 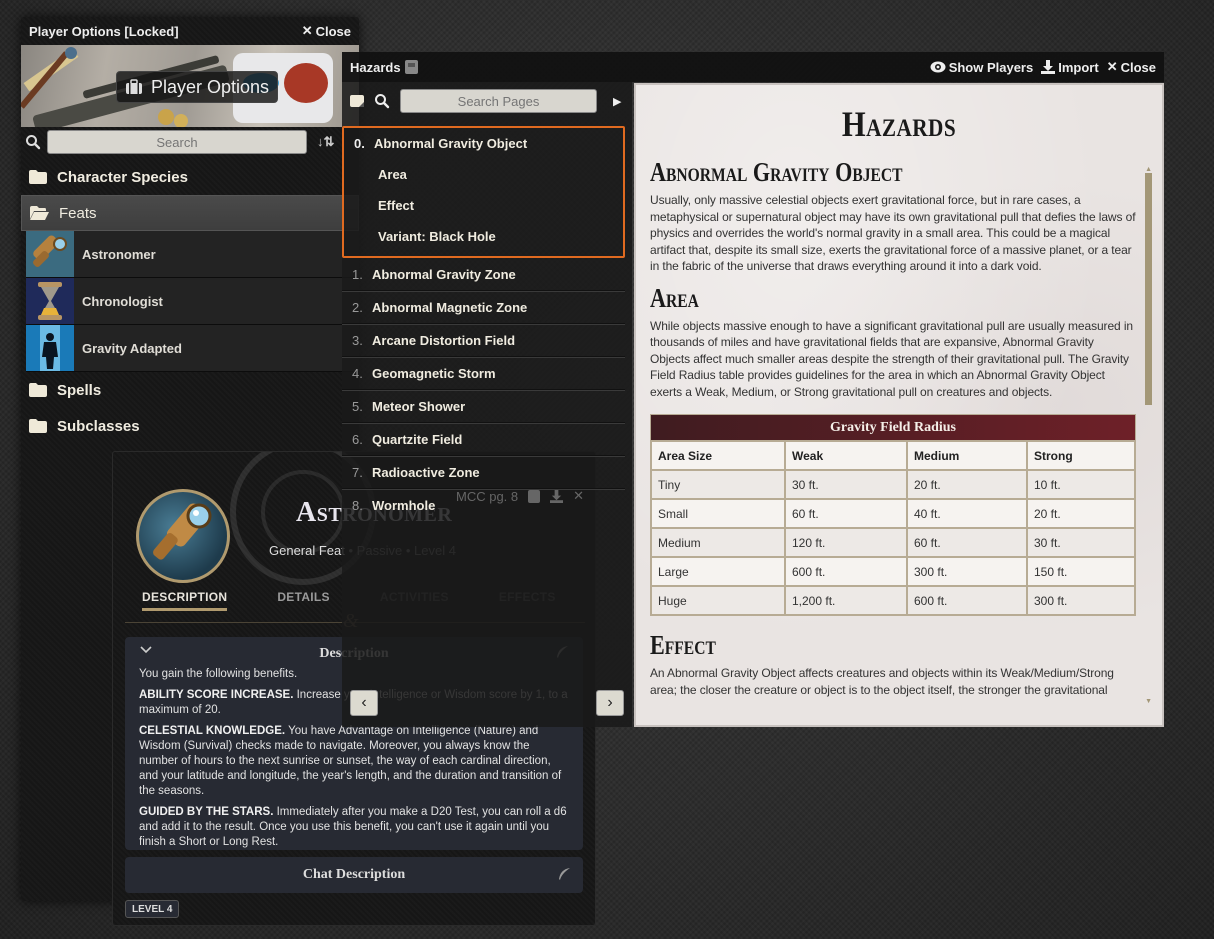 What do you see at coordinates (192, 254) in the screenshot?
I see `feat-item-astronomer: Astronomer` at bounding box center [192, 254].